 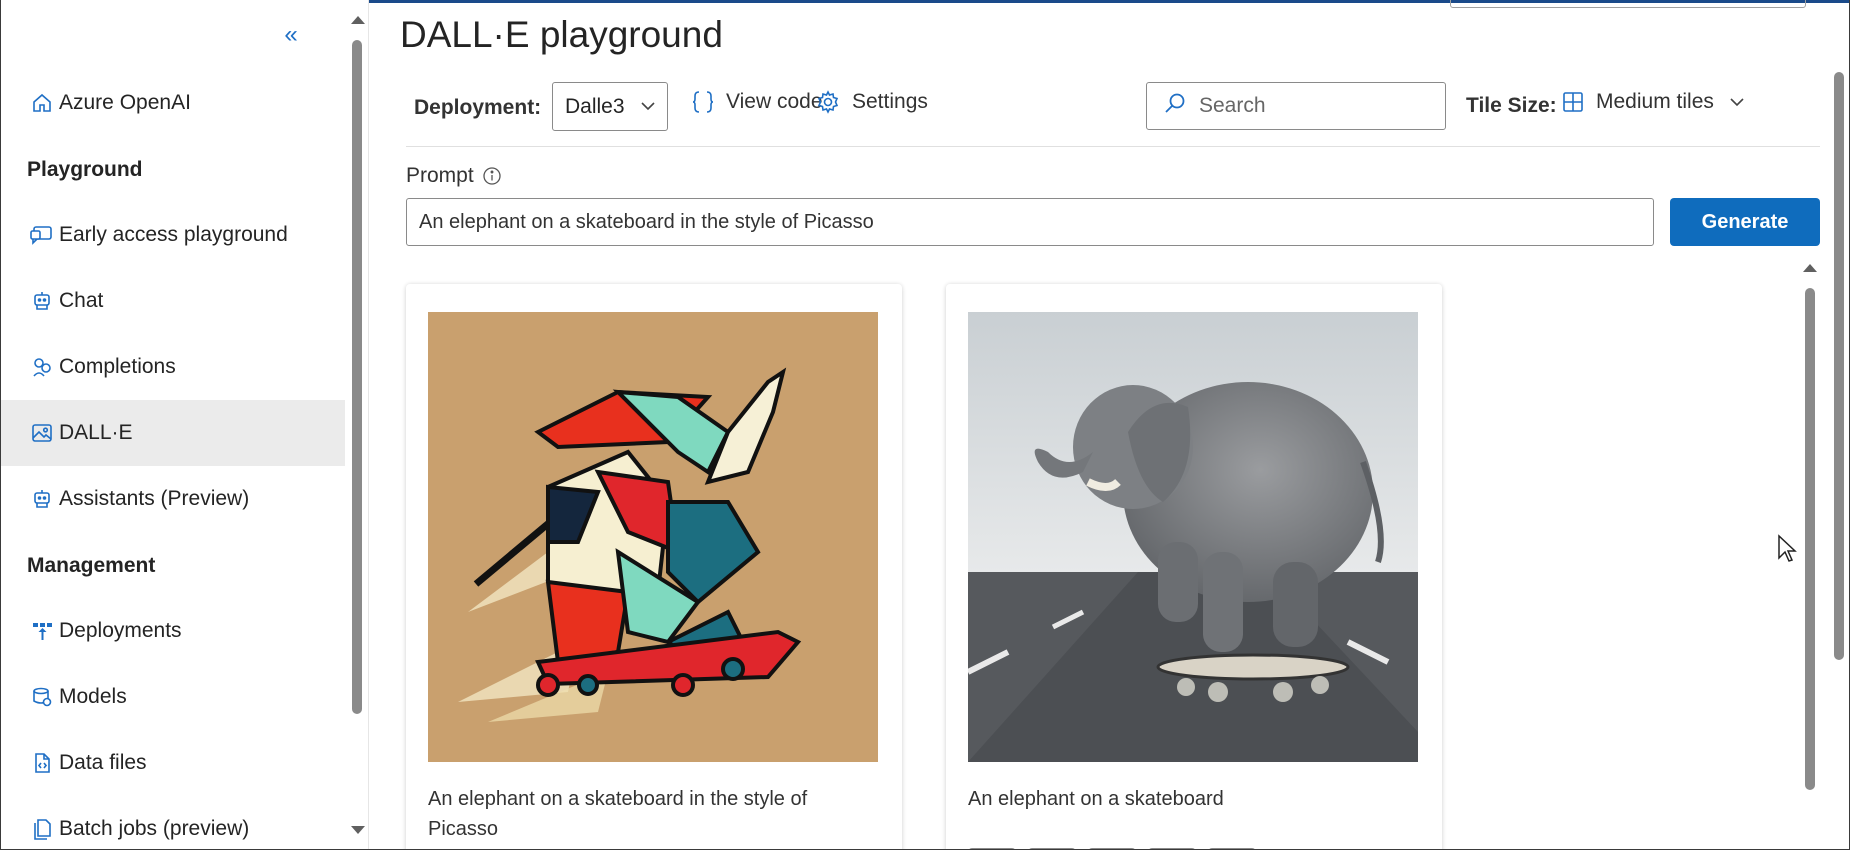 What do you see at coordinates (1787, 551) in the screenshot?
I see `mouse-cursor-icon` at bounding box center [1787, 551].